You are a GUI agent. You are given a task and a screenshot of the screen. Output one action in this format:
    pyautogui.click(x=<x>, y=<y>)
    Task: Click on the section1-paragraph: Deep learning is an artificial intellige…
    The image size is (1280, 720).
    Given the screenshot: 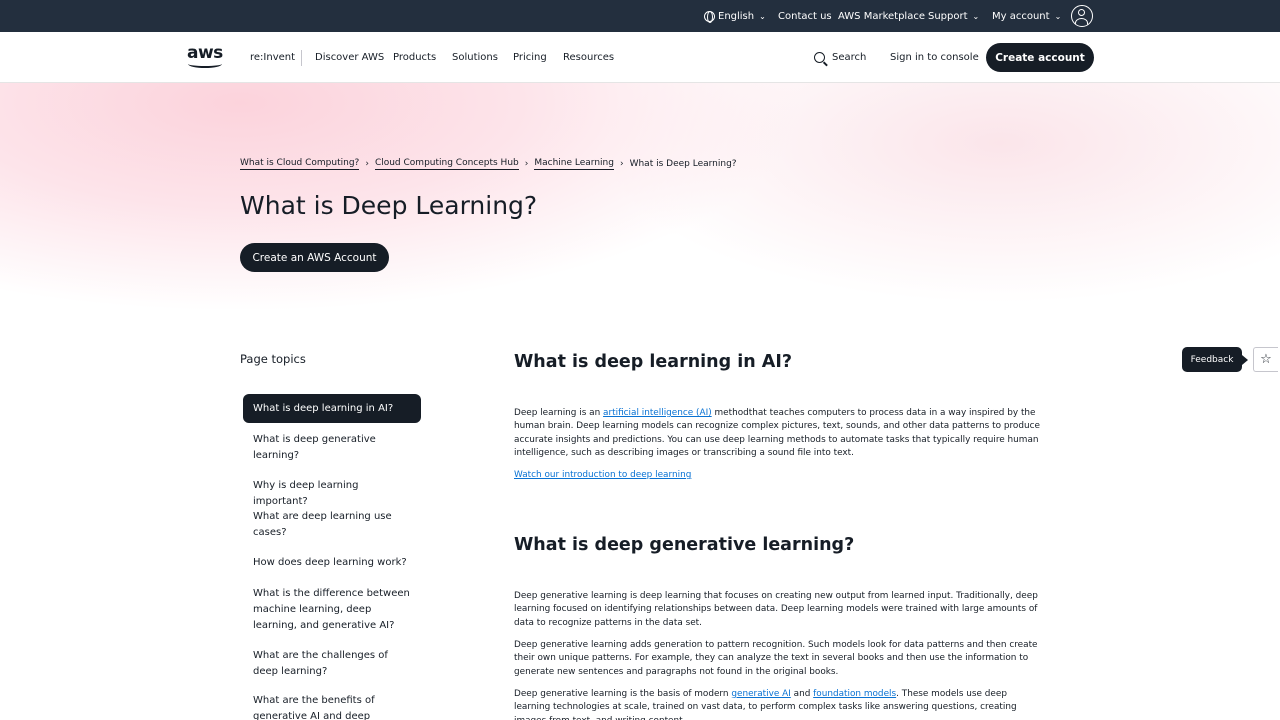 What is the action you would take?
    pyautogui.click(x=779, y=433)
    